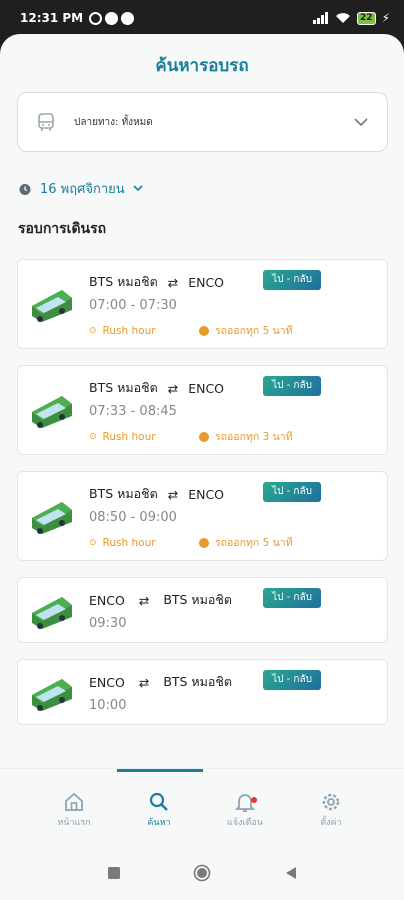 The image size is (404, 900). I want to click on alarm-clock-icon, so click(25, 189).